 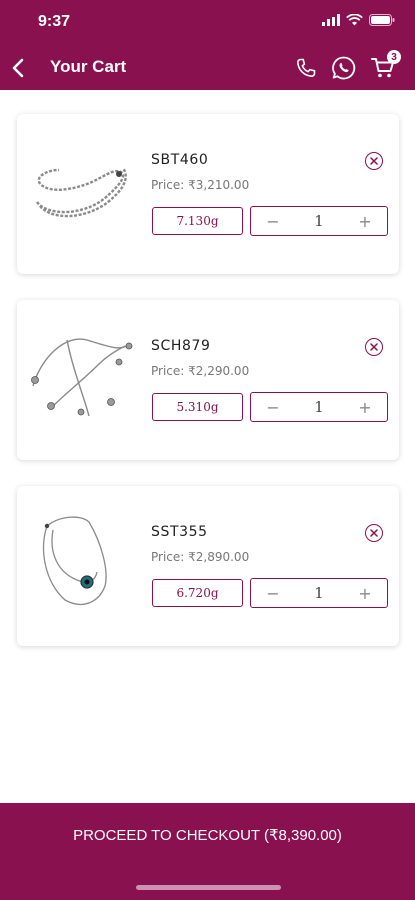 I want to click on whatsapp-icon, so click(x=344, y=68).